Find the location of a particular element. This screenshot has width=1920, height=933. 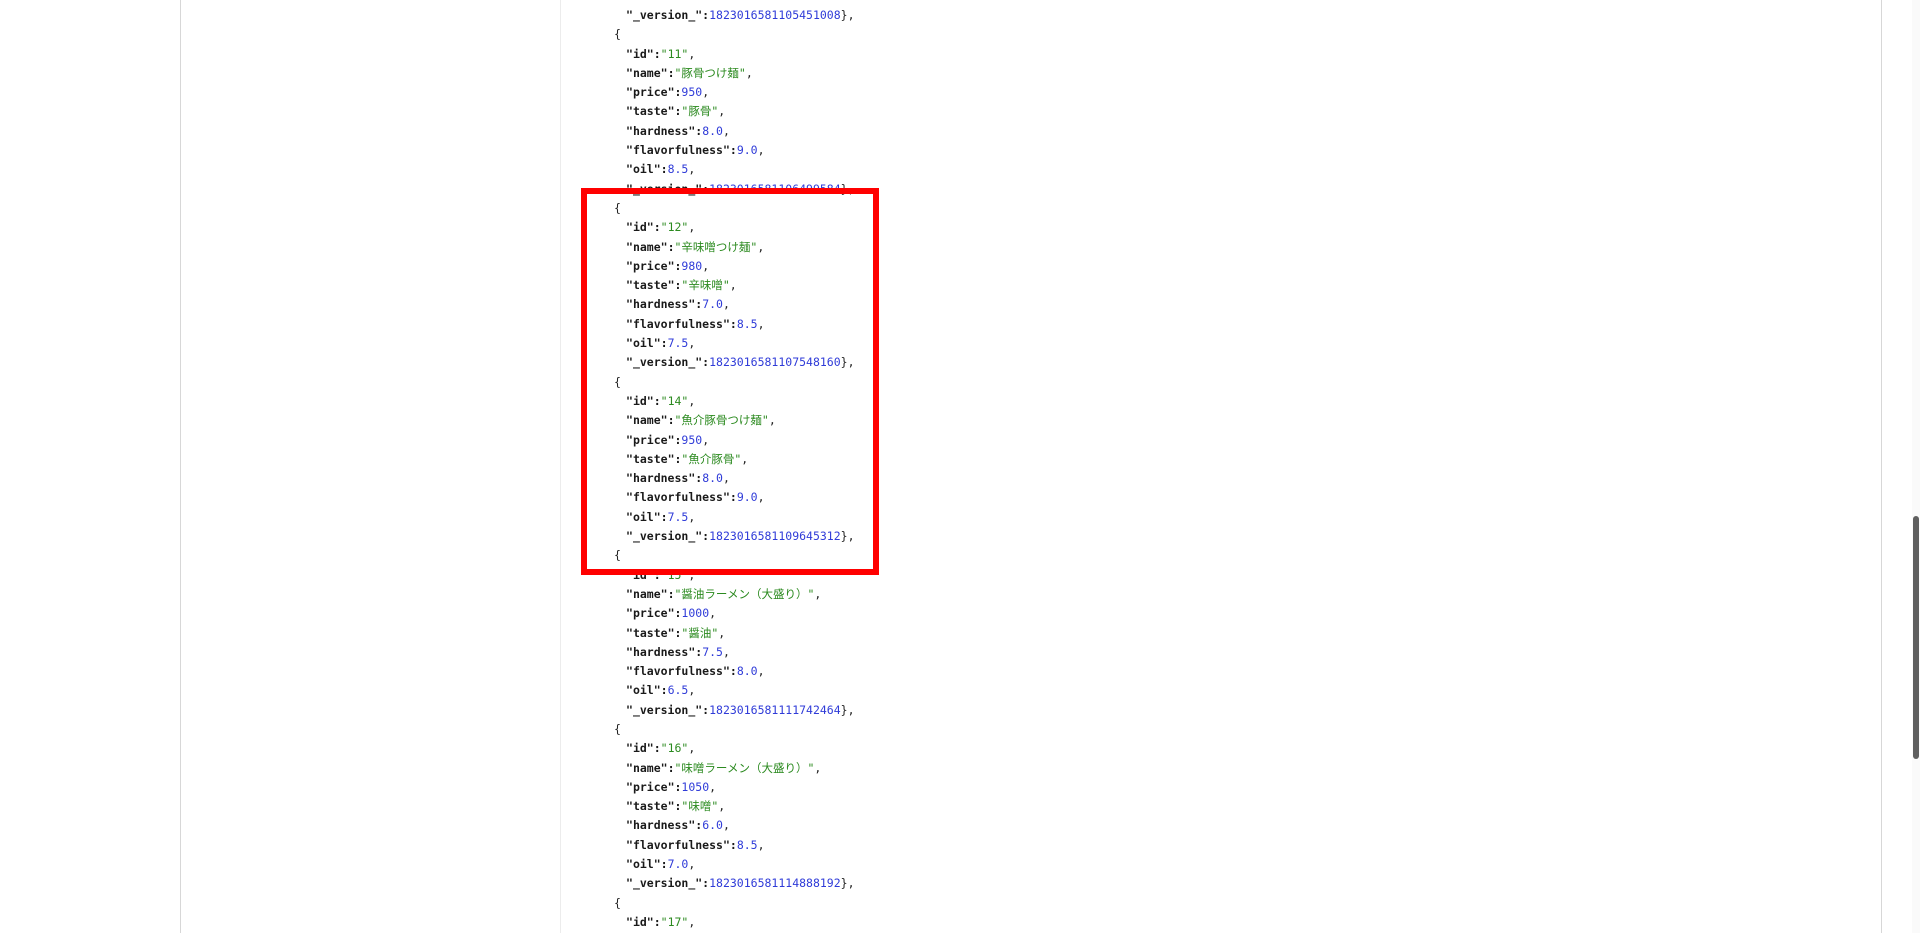

scrollbar-thumb is located at coordinates (1916, 637).